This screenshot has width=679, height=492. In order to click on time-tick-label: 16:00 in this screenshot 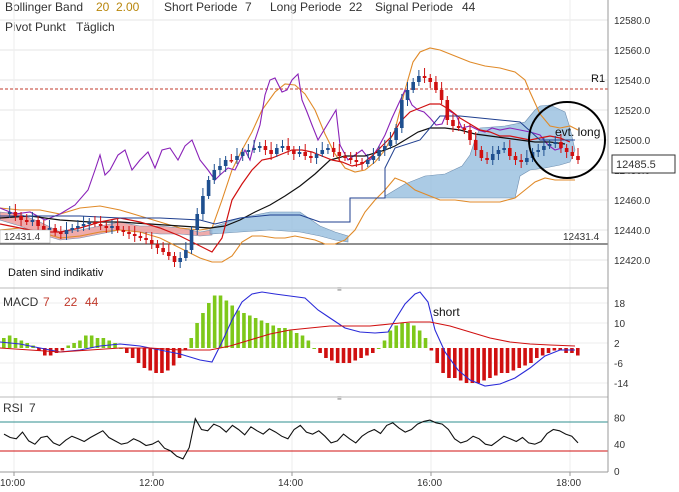, I will do `click(429, 483)`.